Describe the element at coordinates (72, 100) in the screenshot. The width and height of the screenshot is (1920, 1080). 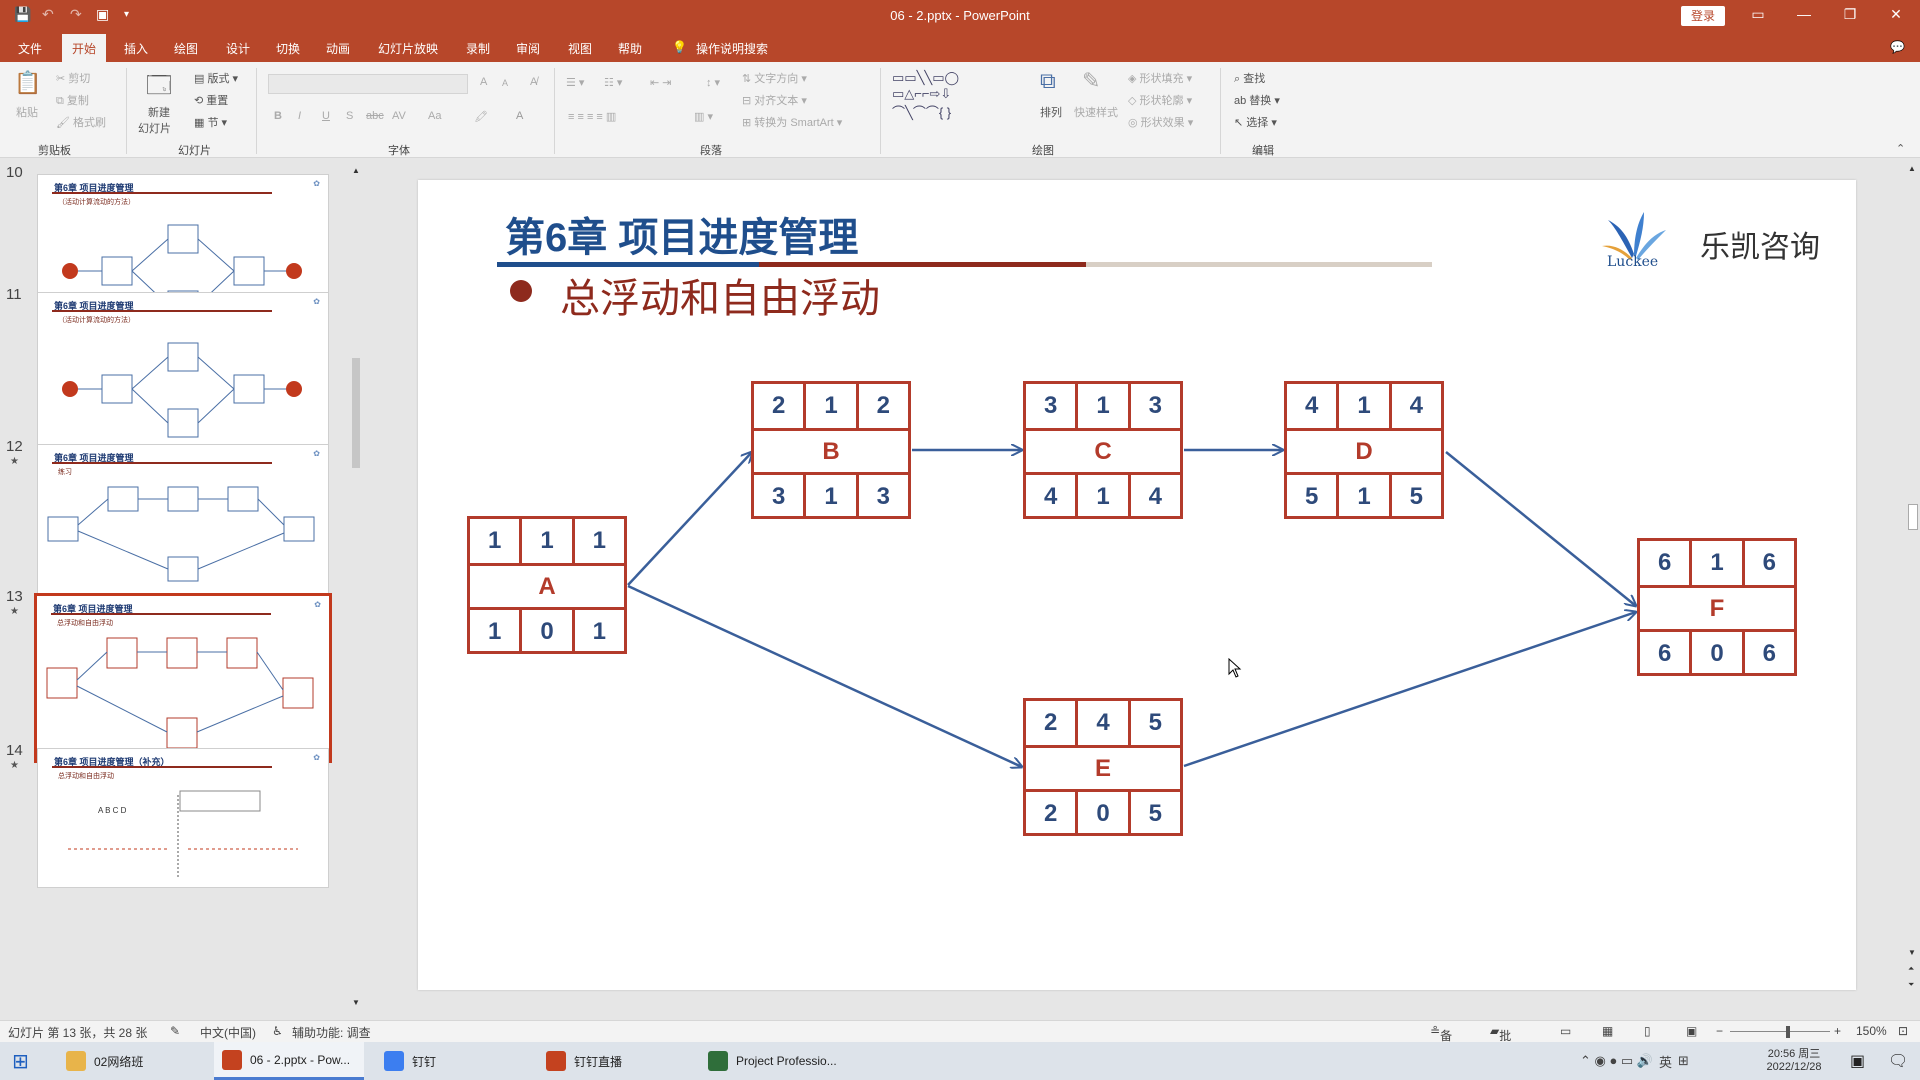
I see `copy-button: ⧉ 复制` at that location.